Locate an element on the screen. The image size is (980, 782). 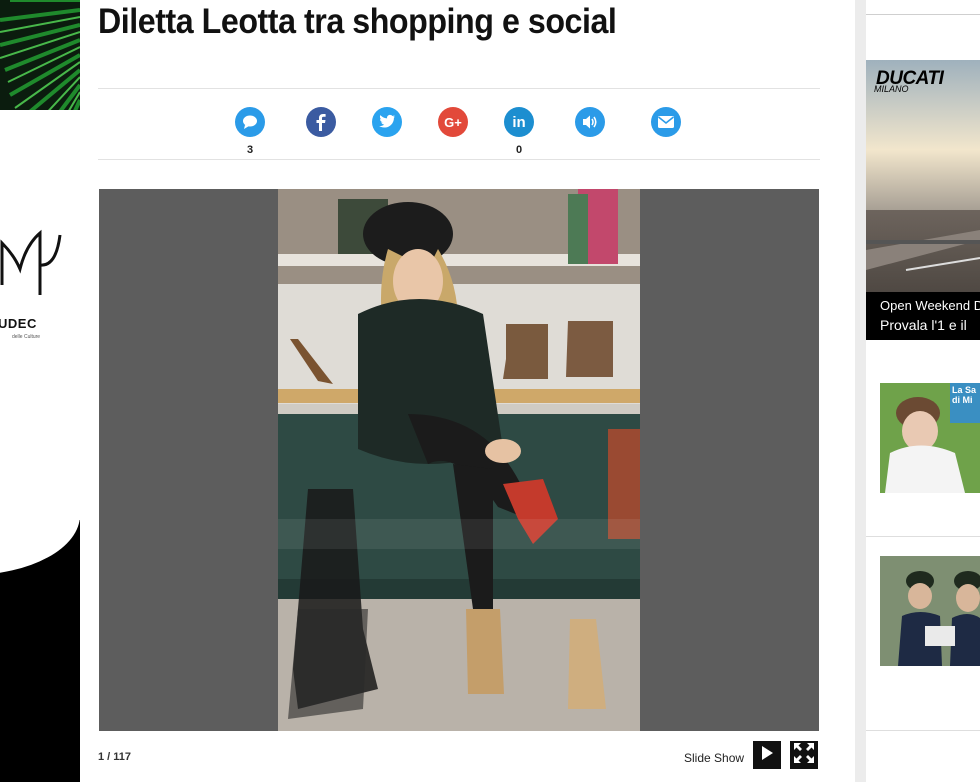
facebook-icon is located at coordinates (321, 122).